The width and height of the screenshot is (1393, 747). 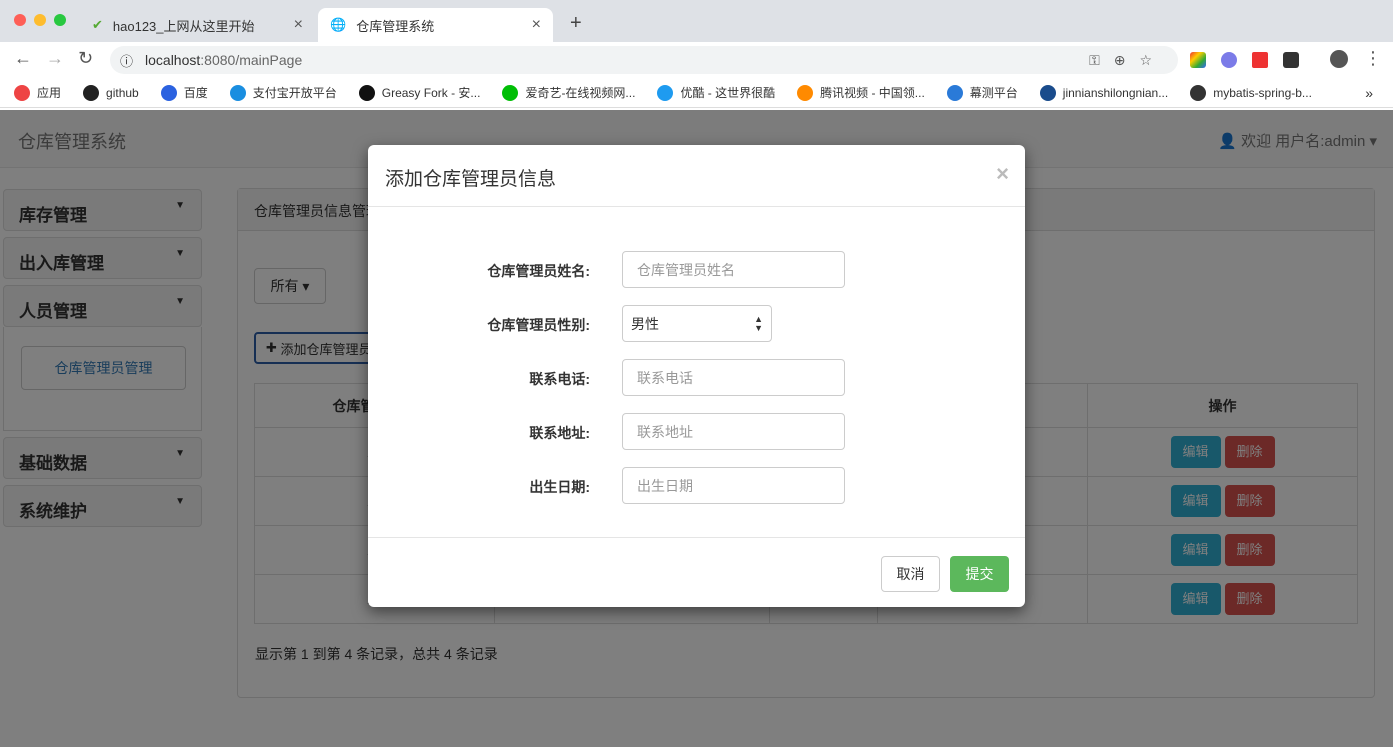 I want to click on key-zoom-star-icons: ⚿⊕☆, so click(x=1127, y=60).